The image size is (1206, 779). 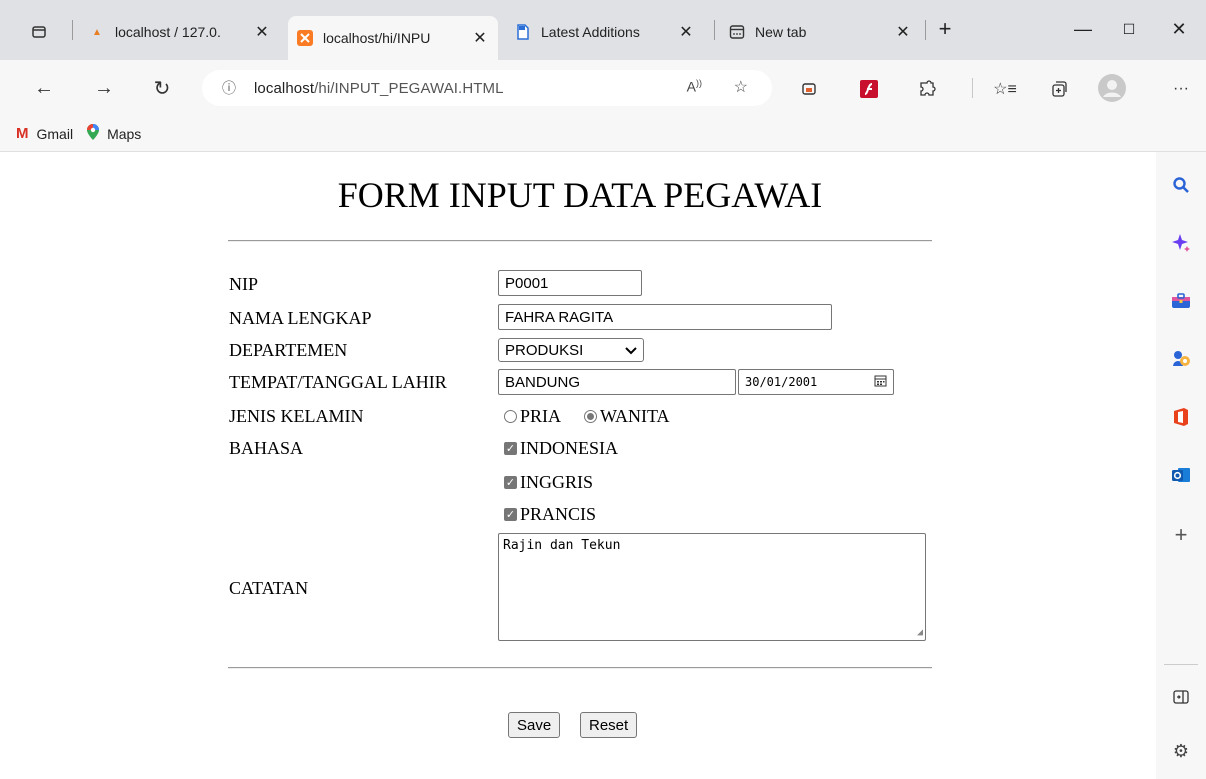 What do you see at coordinates (590, 32) in the screenshot?
I see `tab-label: Latest Additions` at bounding box center [590, 32].